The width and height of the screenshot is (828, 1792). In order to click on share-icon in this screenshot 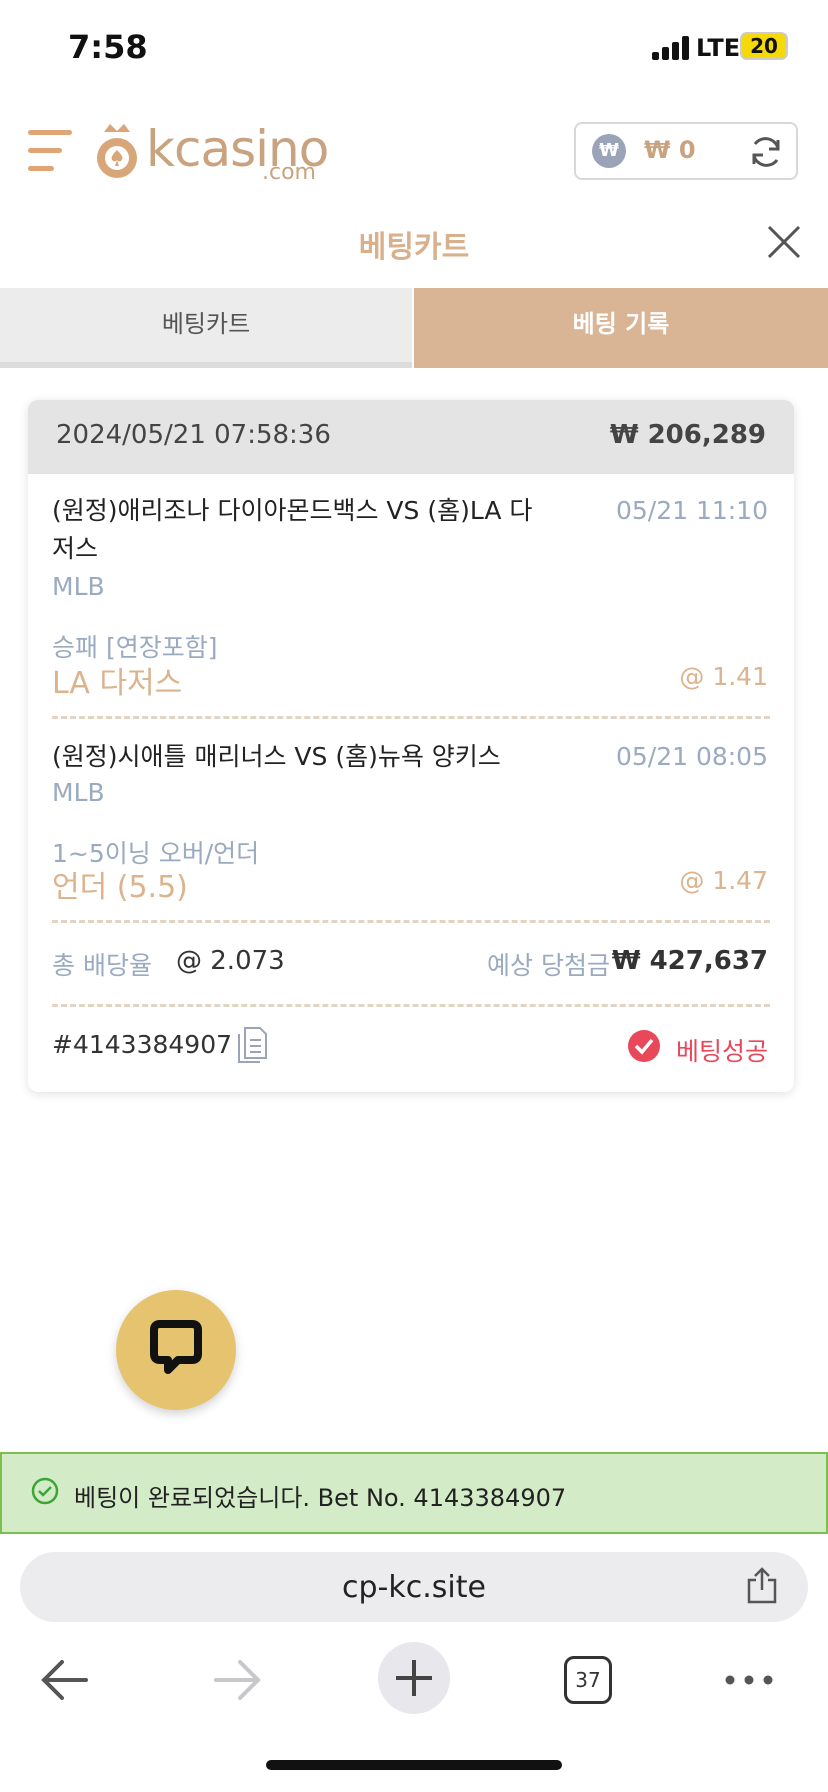, I will do `click(762, 1586)`.